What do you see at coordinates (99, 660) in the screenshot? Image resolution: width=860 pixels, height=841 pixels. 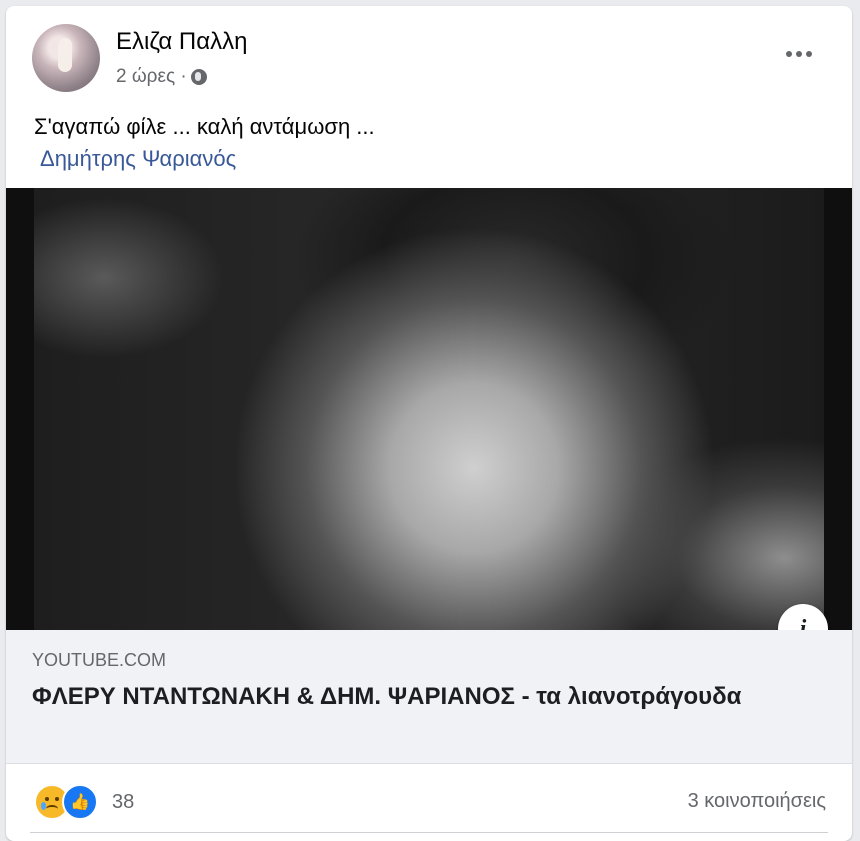 I see `link-domain: YOUTUBE.COM` at bounding box center [99, 660].